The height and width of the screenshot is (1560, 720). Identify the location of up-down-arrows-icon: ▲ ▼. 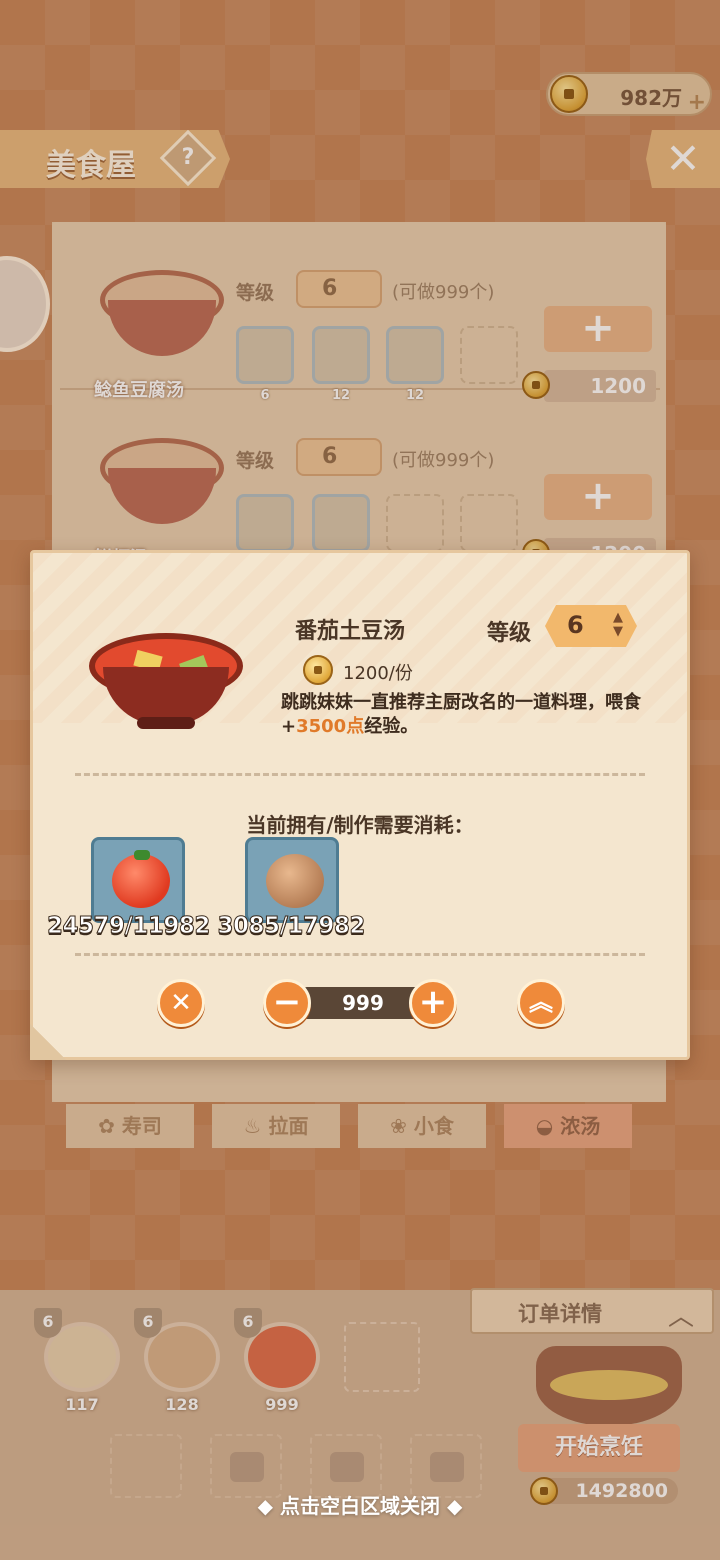
(618, 624).